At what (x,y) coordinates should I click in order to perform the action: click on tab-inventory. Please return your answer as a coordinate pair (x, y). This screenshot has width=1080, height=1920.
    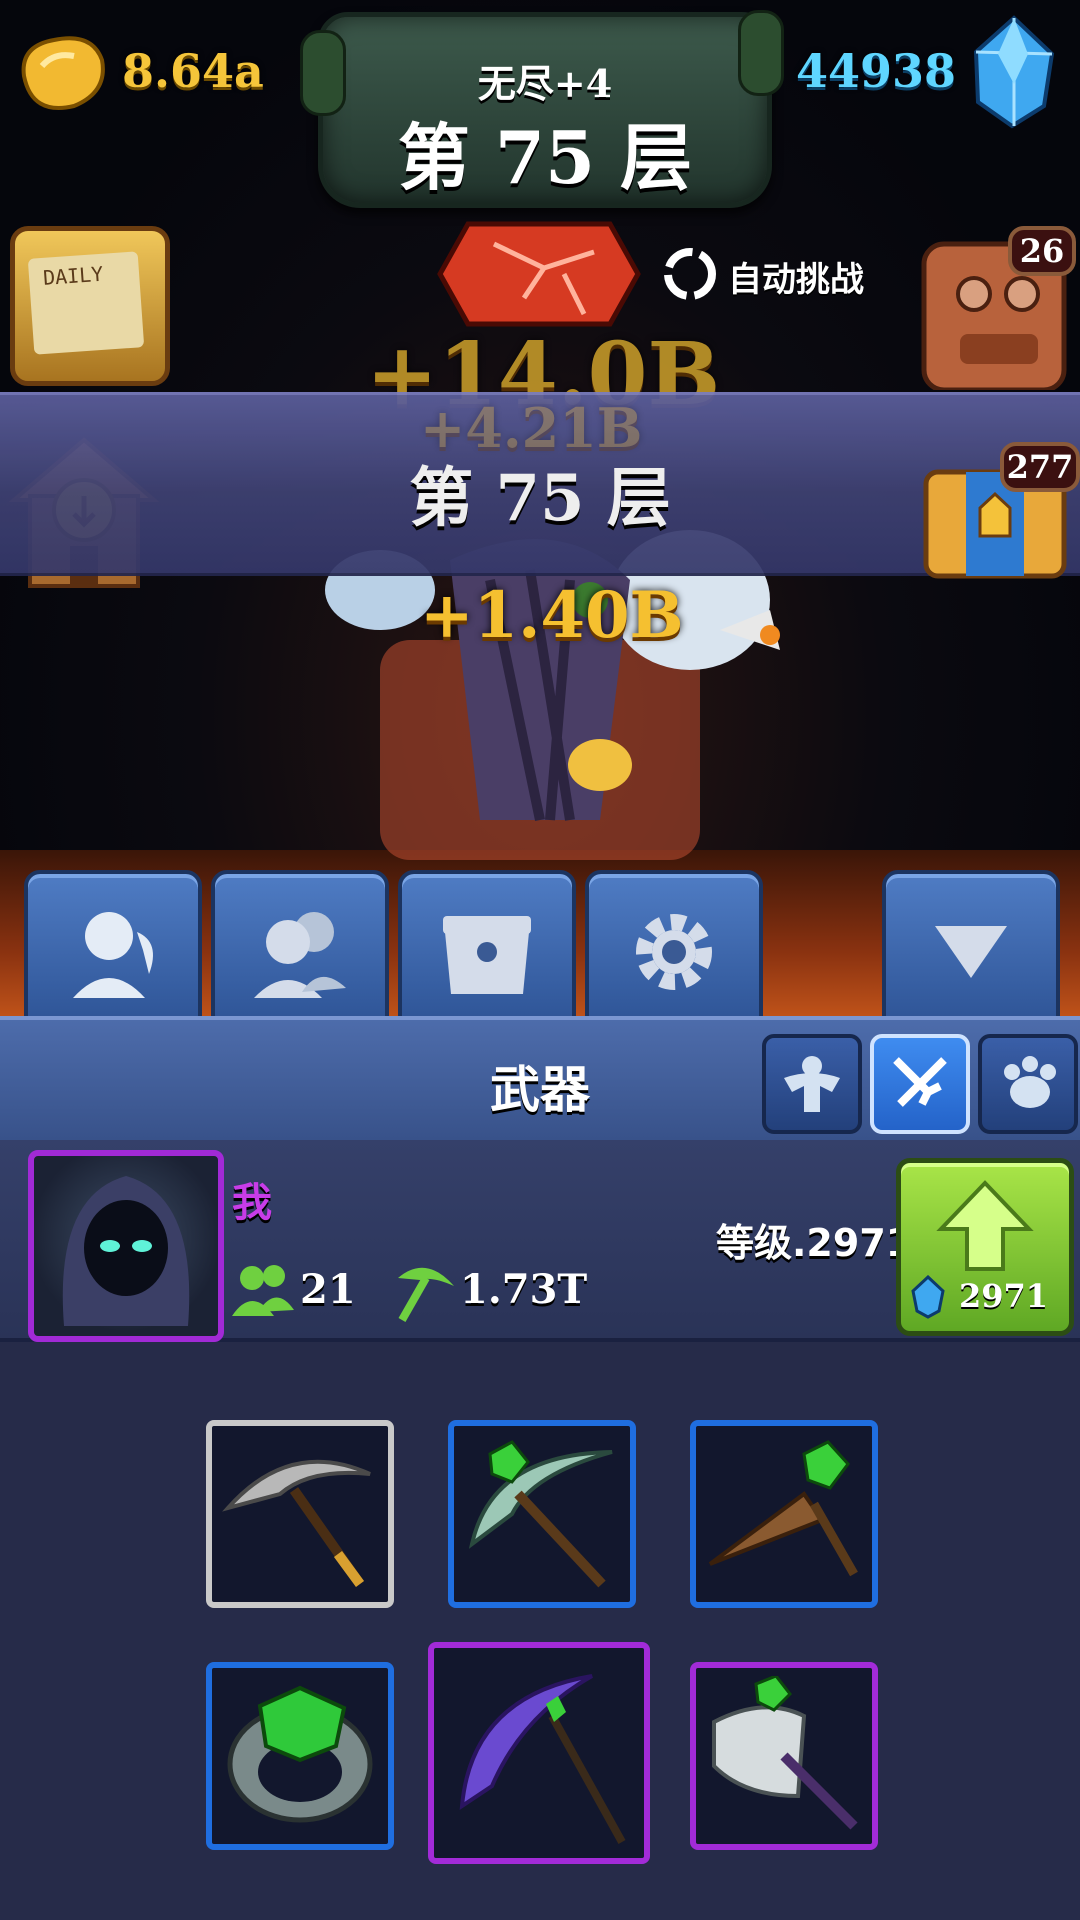
    Looking at the image, I should click on (487, 949).